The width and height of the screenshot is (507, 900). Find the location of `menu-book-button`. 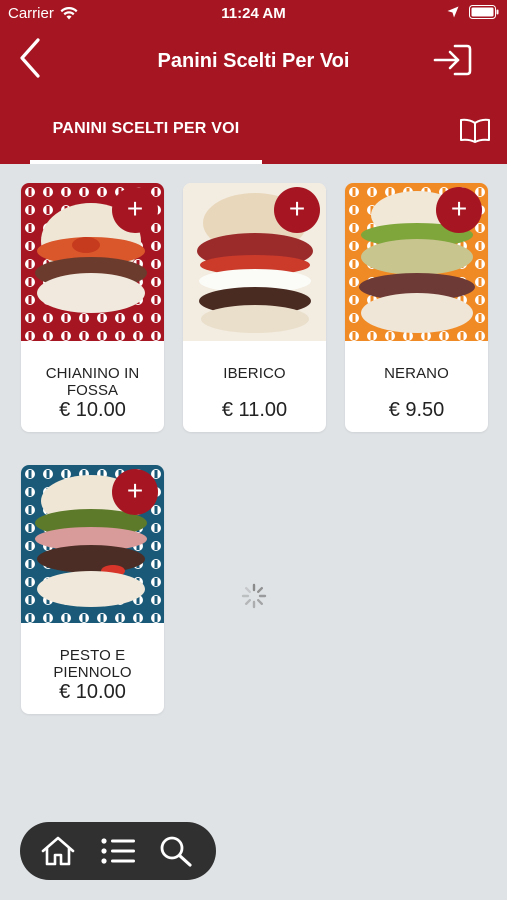

menu-book-button is located at coordinates (475, 131).